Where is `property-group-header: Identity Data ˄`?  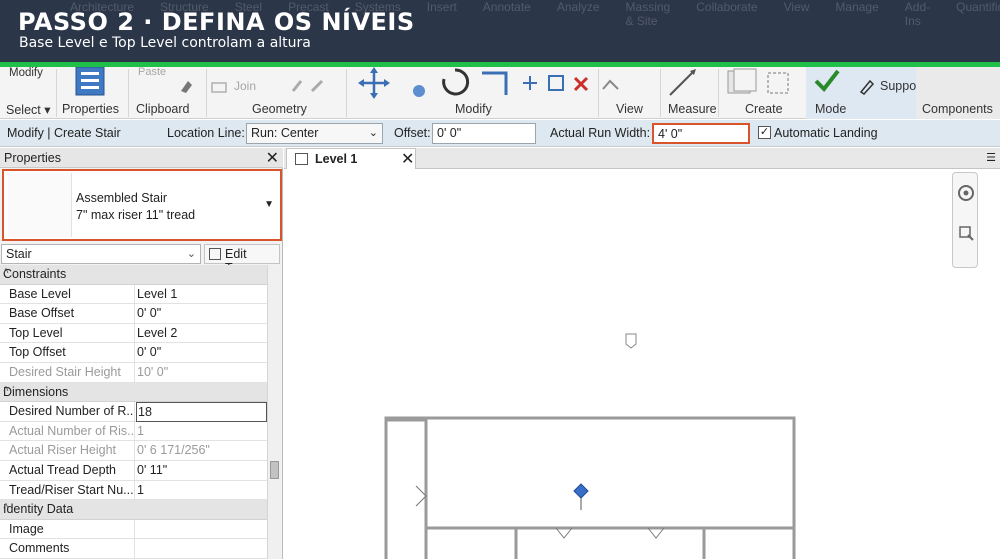
property-group-header: Identity Data ˄ is located at coordinates (133, 510).